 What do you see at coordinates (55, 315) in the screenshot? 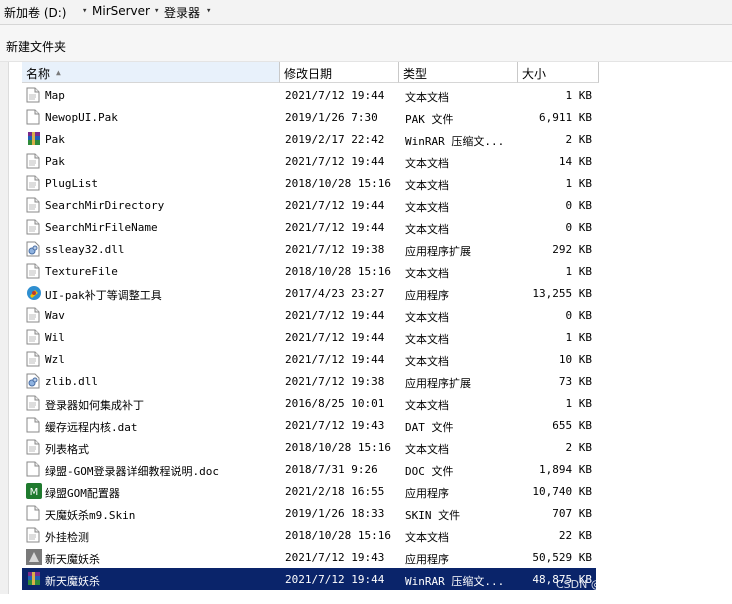
I see `file-name: Wav` at bounding box center [55, 315].